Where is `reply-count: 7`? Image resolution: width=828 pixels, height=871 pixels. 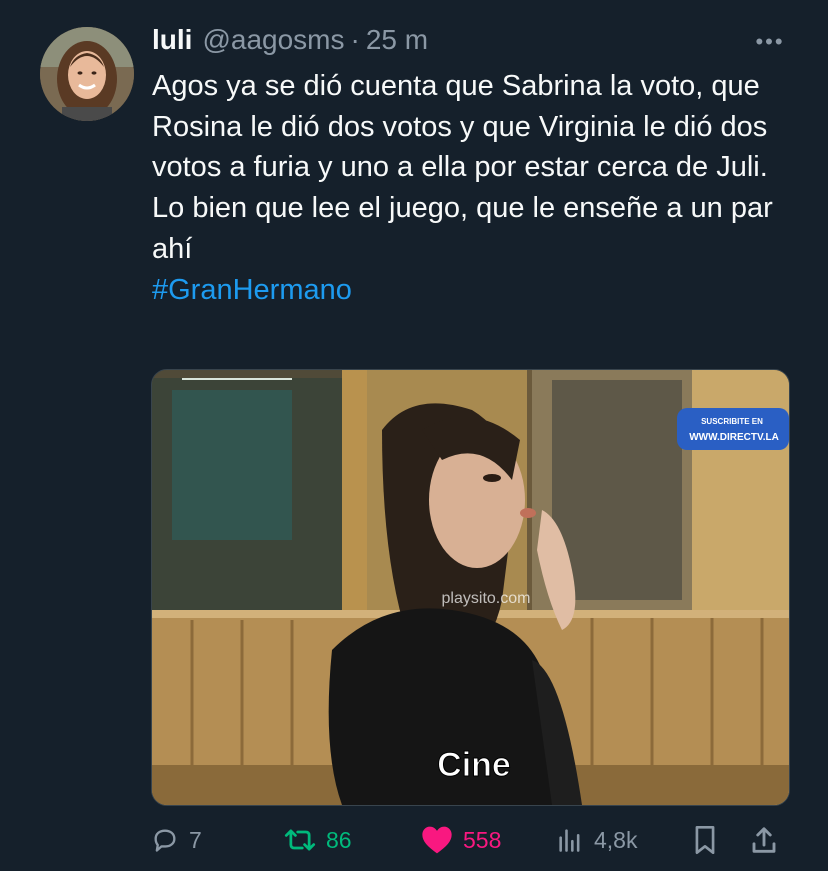 reply-count: 7 is located at coordinates (195, 839).